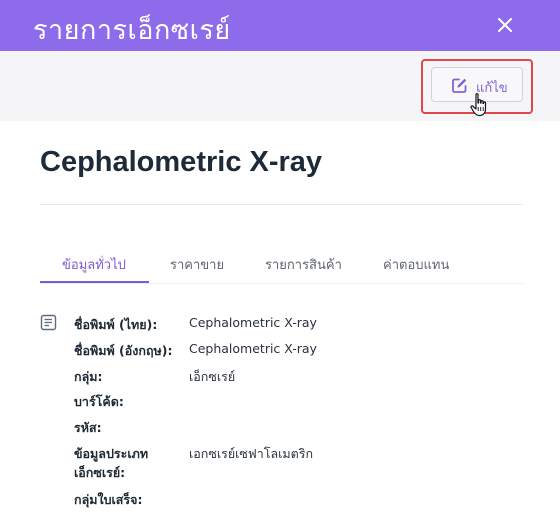 Image resolution: width=560 pixels, height=513 pixels. What do you see at coordinates (197, 264) in the screenshot?
I see `tab-selling-price: ราคาขาย` at bounding box center [197, 264].